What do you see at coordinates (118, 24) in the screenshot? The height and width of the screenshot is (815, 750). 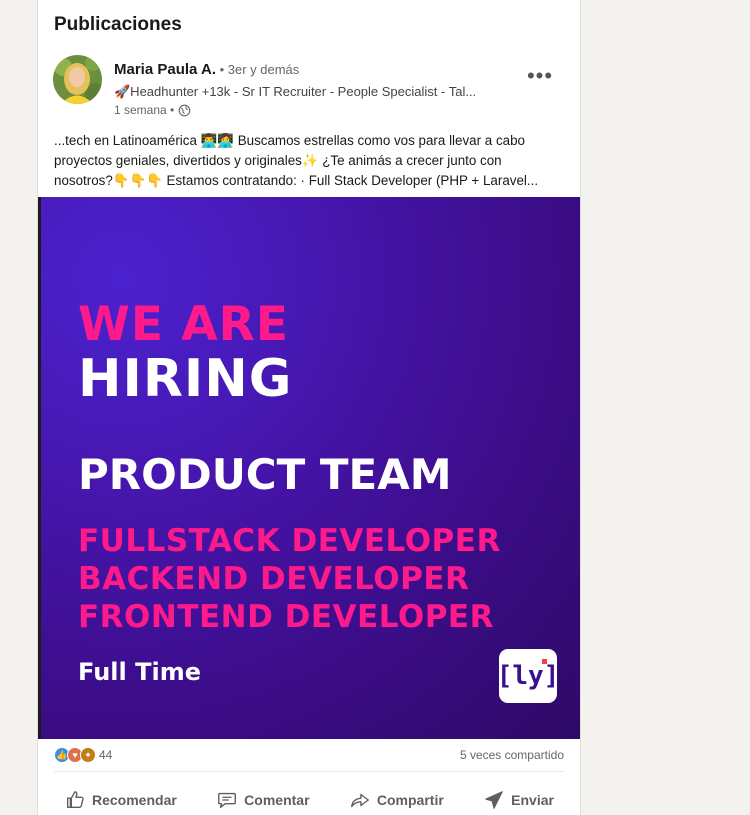 I see `section-title: Publicaciones` at bounding box center [118, 24].